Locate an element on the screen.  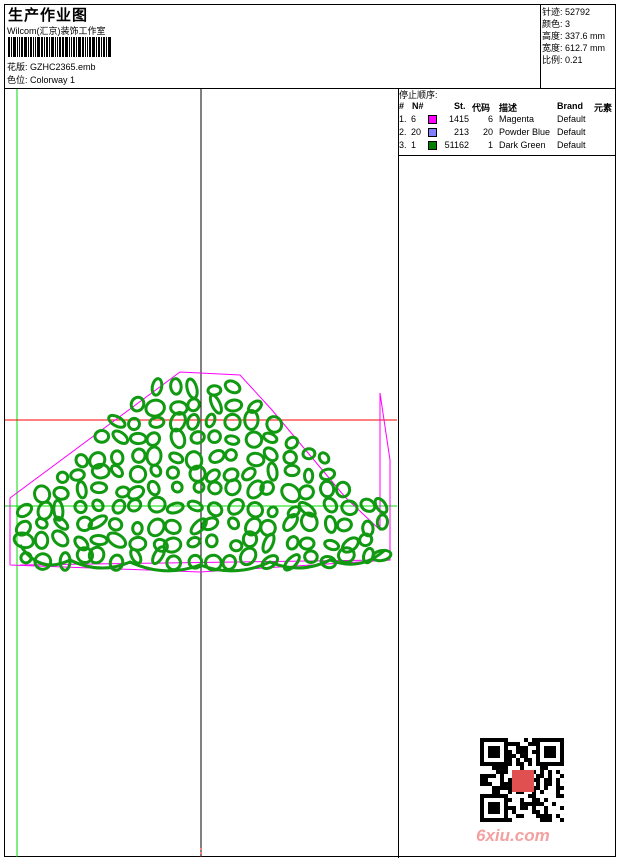
embroidery-design is located at coordinates (202, 475).